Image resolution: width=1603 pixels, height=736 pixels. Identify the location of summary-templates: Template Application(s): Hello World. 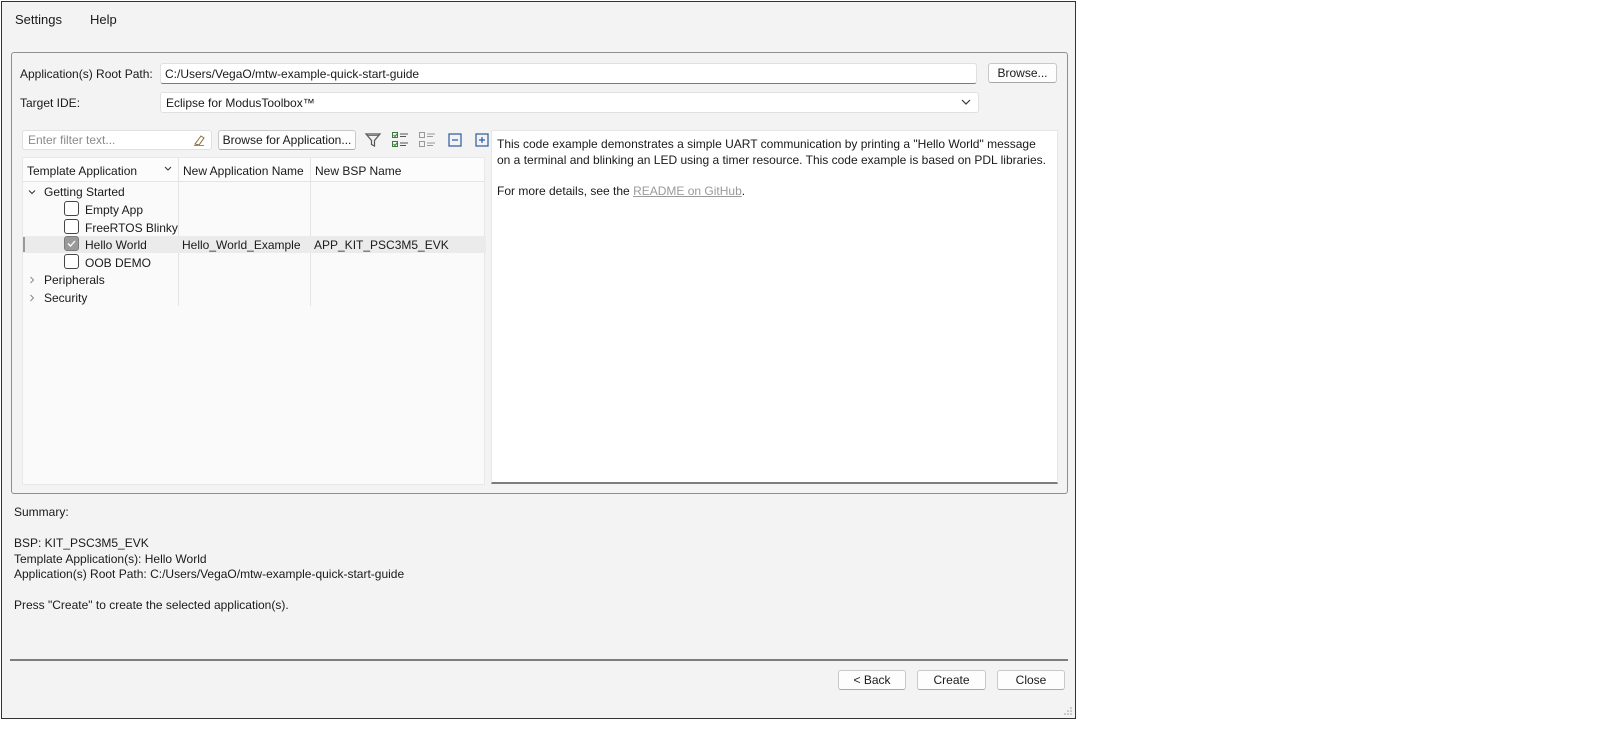
(110, 558).